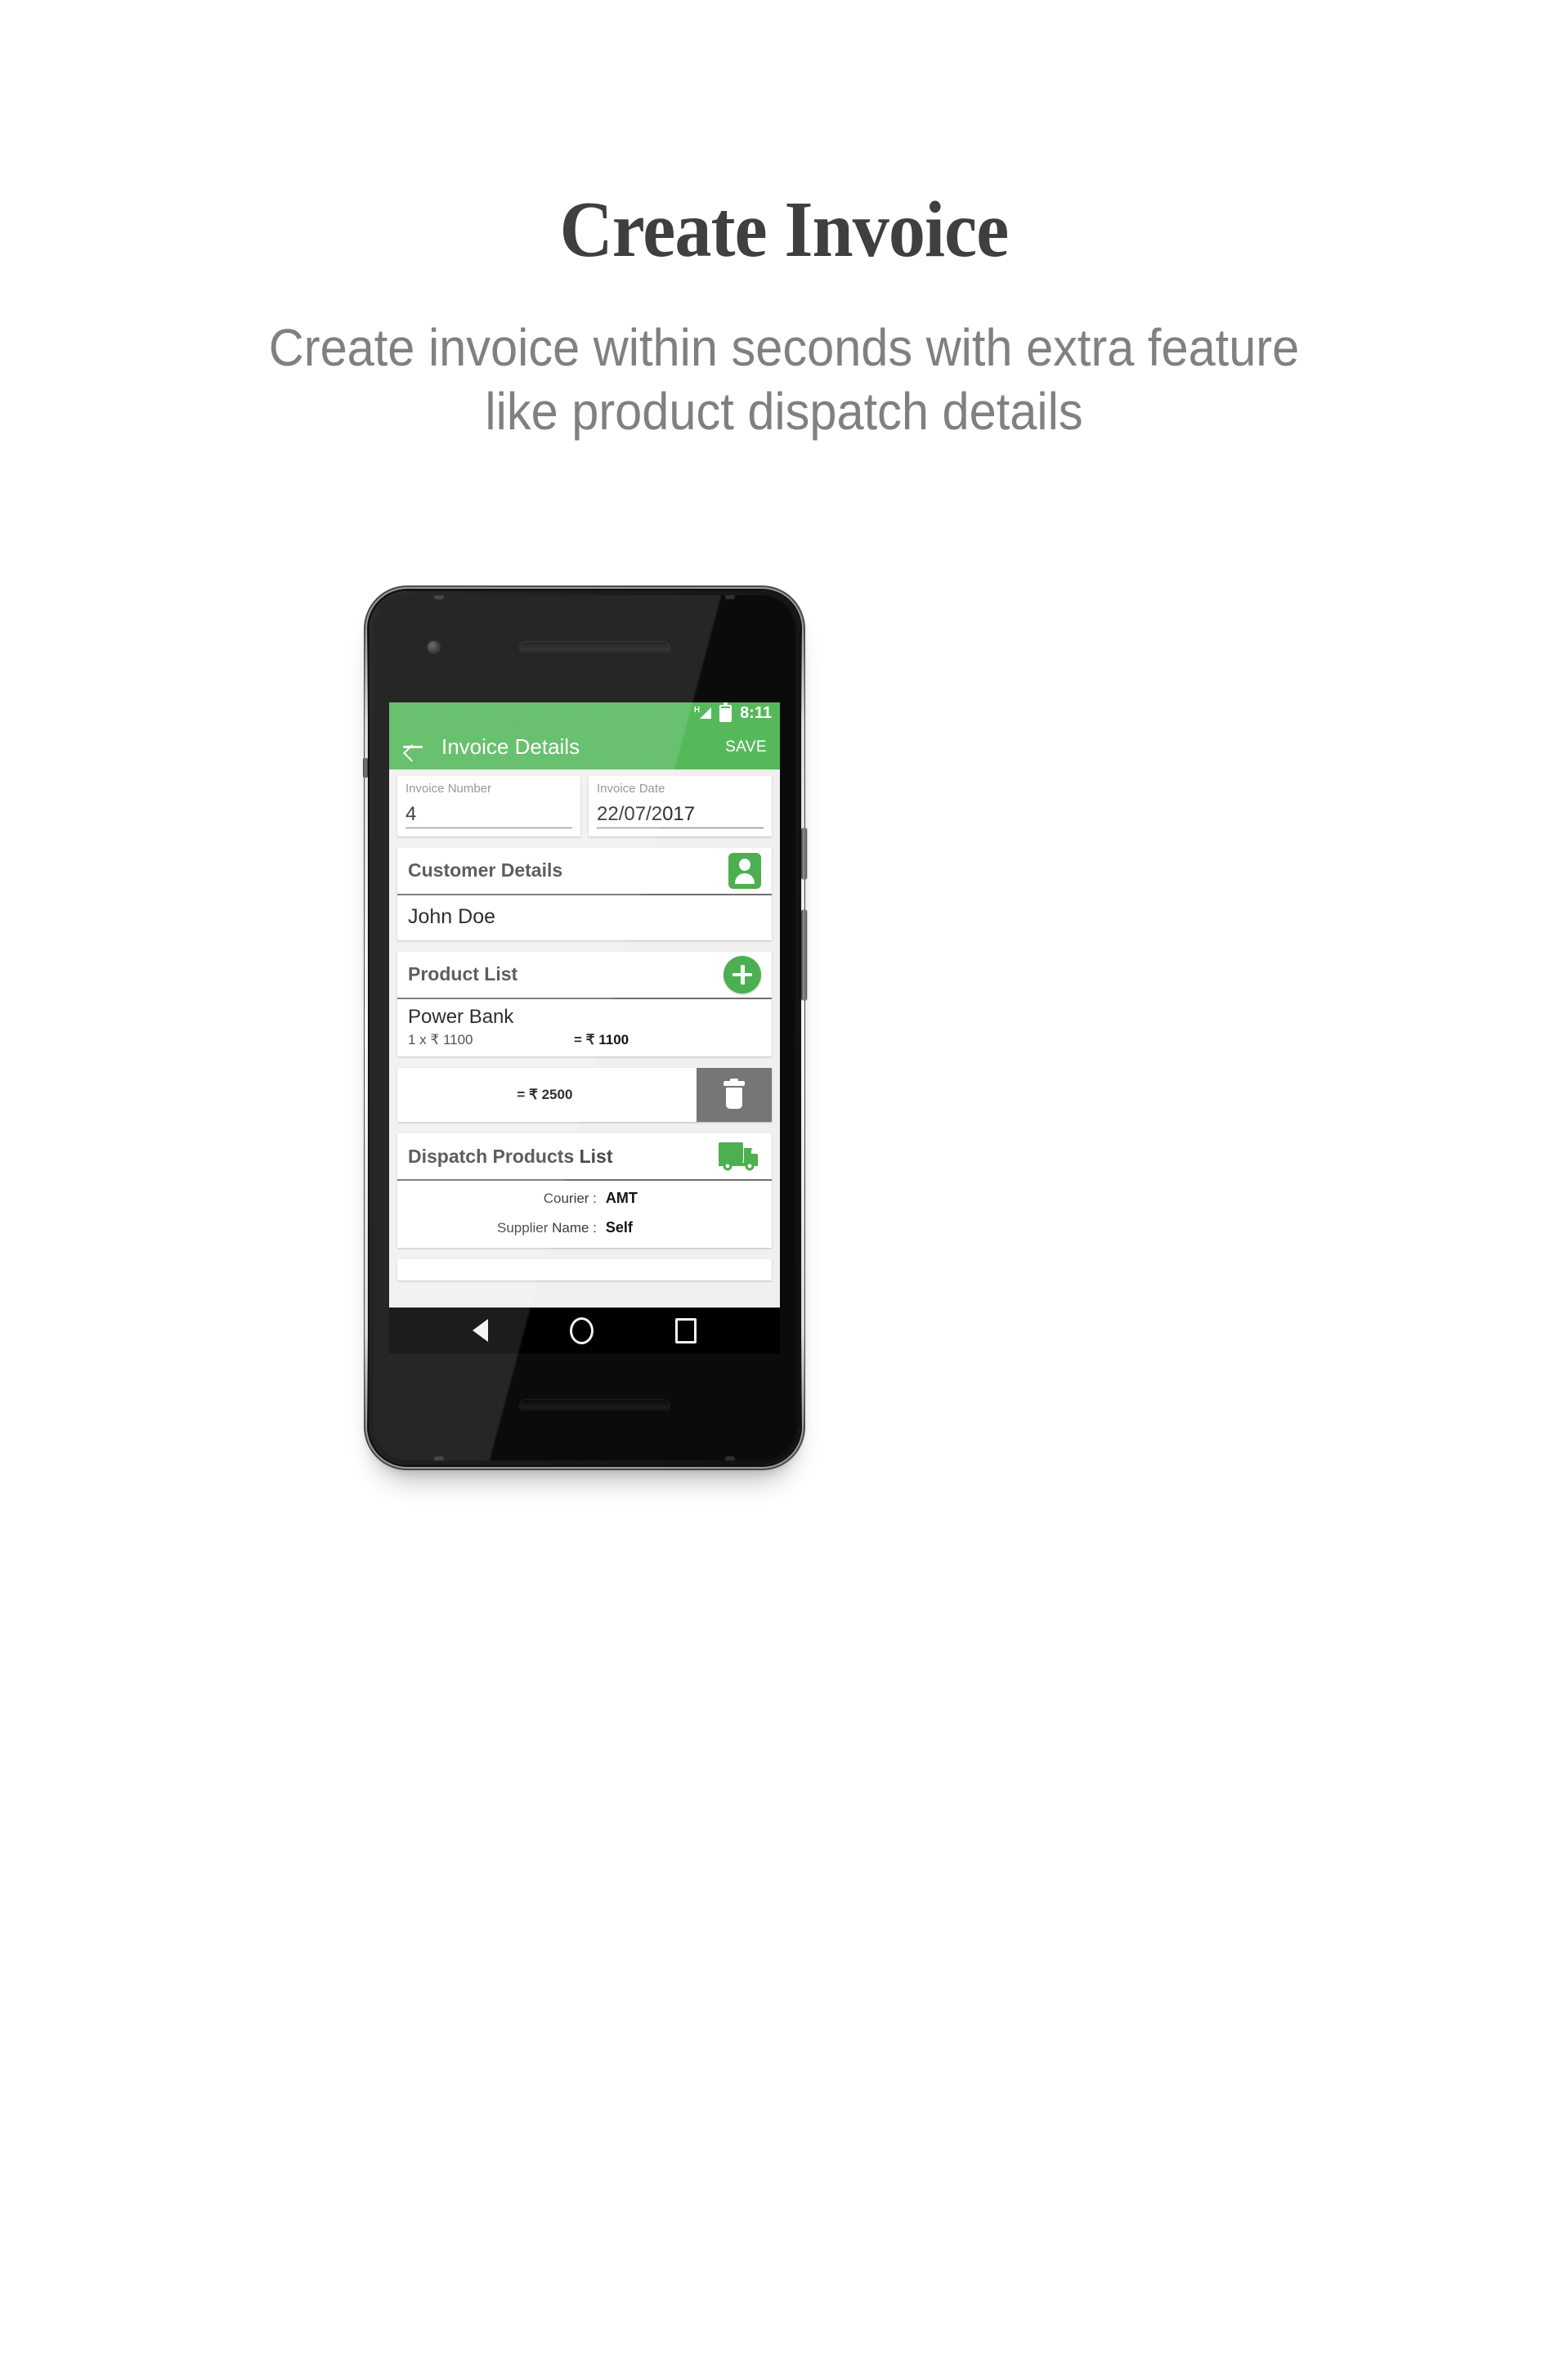 The height and width of the screenshot is (2355, 1568). Describe the element at coordinates (584, 975) in the screenshot. I see `product-list-header: Product List` at that location.